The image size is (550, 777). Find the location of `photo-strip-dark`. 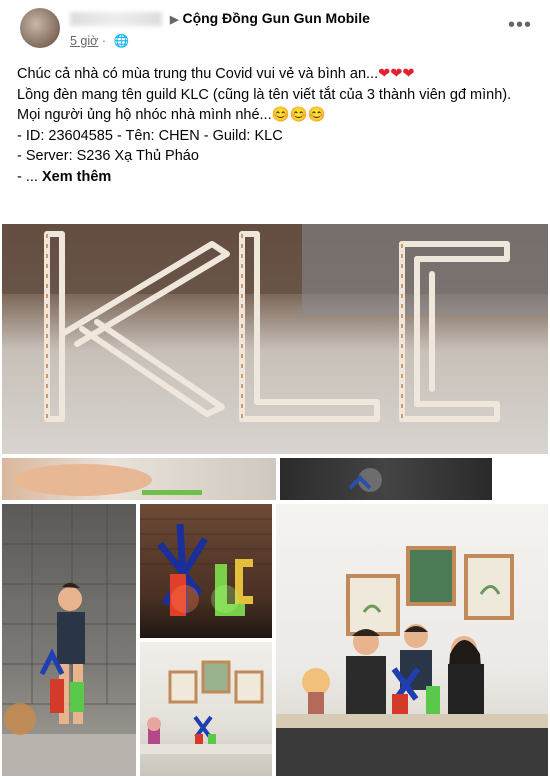

photo-strip-dark is located at coordinates (386, 479).